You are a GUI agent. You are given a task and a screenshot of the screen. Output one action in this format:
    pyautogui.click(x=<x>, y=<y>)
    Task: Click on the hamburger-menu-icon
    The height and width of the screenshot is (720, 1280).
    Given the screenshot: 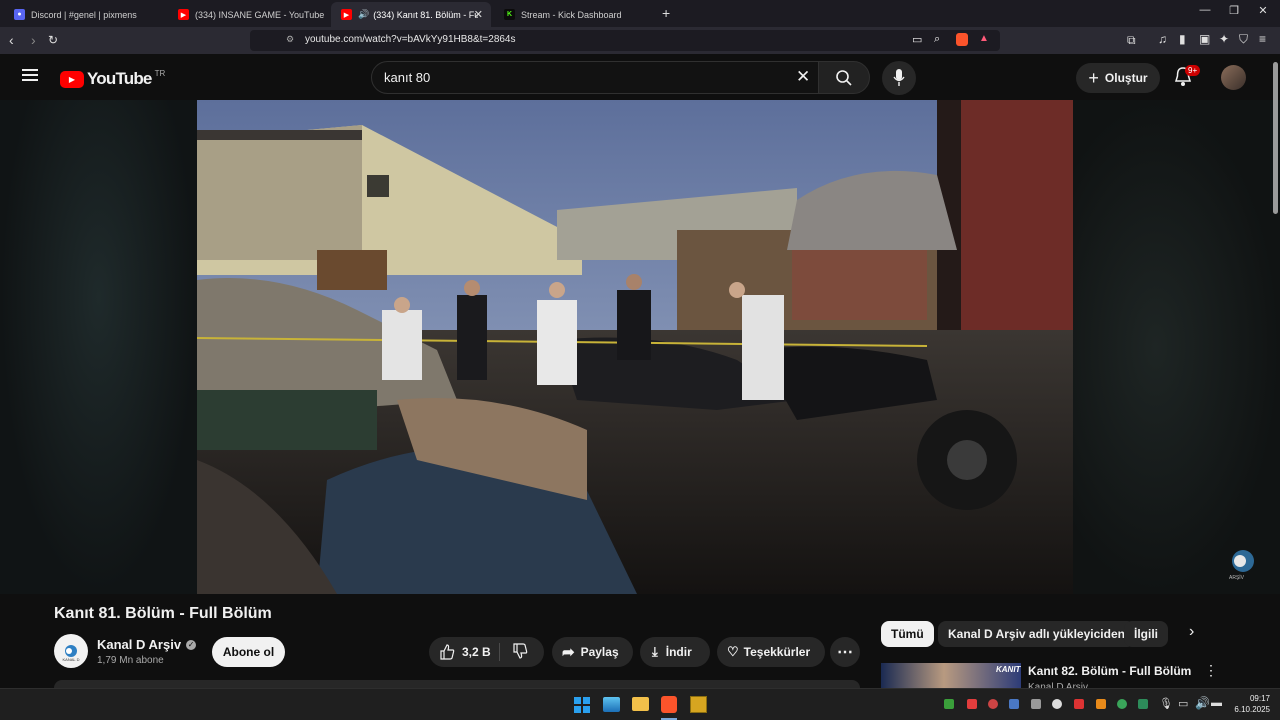 What is the action you would take?
    pyautogui.click(x=30, y=75)
    